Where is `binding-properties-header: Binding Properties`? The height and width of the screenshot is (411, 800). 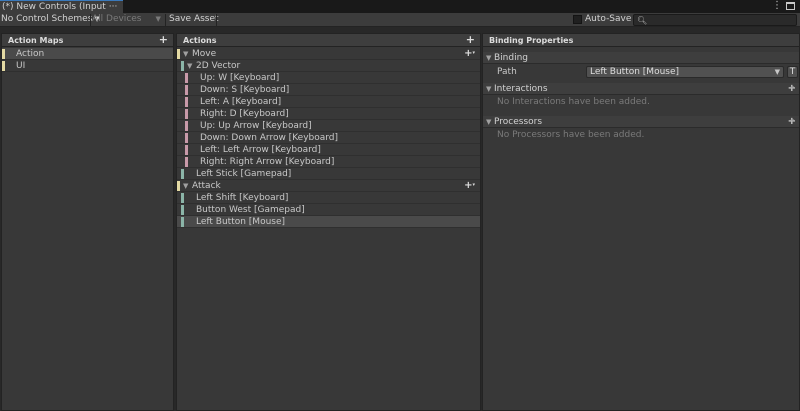 binding-properties-header: Binding Properties is located at coordinates (641, 40).